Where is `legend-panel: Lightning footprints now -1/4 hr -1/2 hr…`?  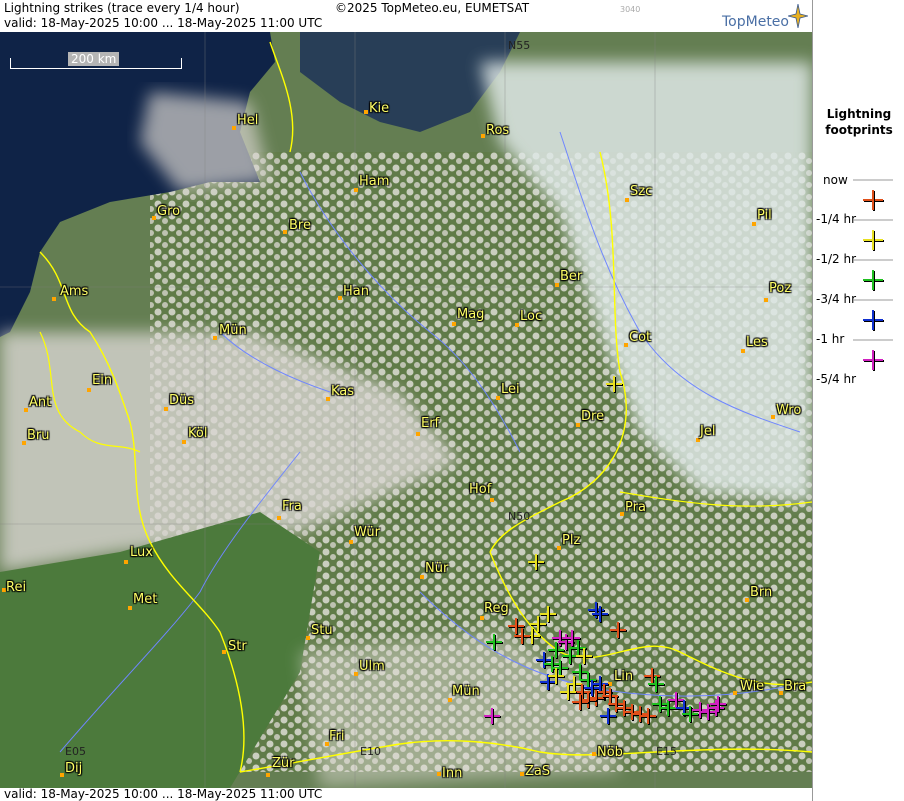 legend-panel: Lightning footprints now -1/4 hr -1/2 hr… is located at coordinates (858, 400).